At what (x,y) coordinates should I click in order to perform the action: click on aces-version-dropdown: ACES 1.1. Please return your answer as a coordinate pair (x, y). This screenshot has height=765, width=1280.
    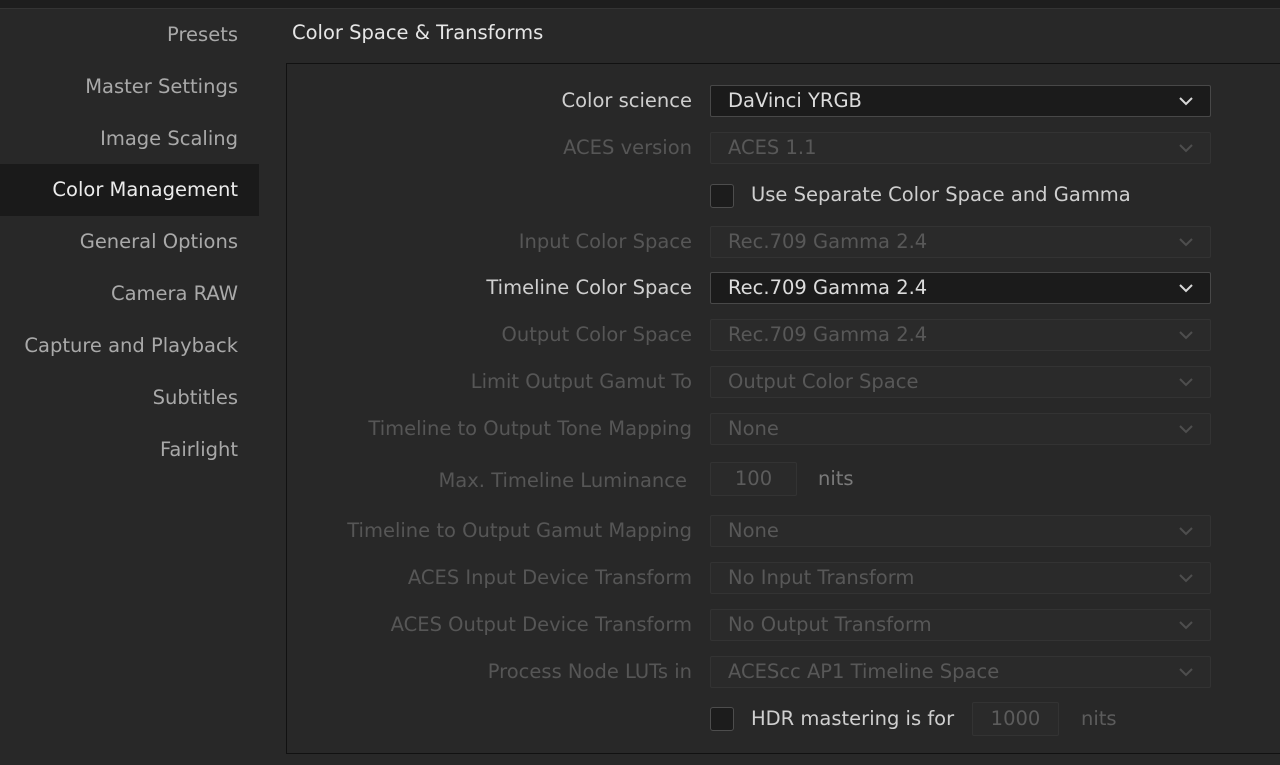
    Looking at the image, I should click on (960, 148).